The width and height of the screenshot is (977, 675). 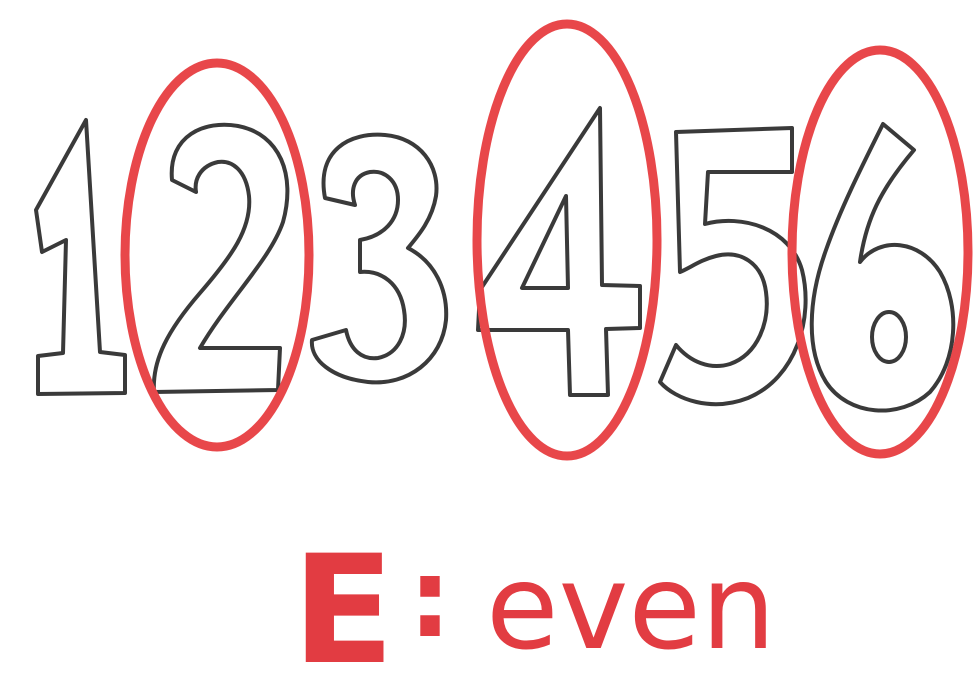 I want to click on digit-2-outline, so click(x=220, y=258).